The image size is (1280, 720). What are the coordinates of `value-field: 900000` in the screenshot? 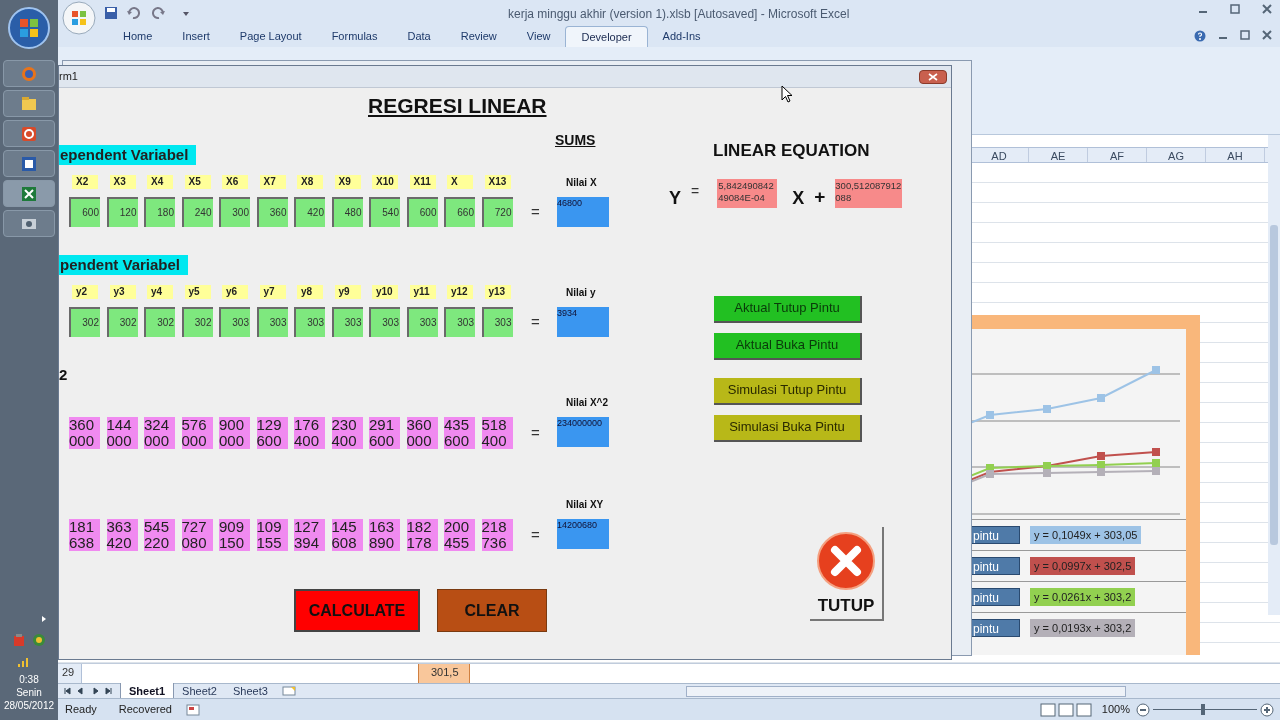 It's located at (234, 433).